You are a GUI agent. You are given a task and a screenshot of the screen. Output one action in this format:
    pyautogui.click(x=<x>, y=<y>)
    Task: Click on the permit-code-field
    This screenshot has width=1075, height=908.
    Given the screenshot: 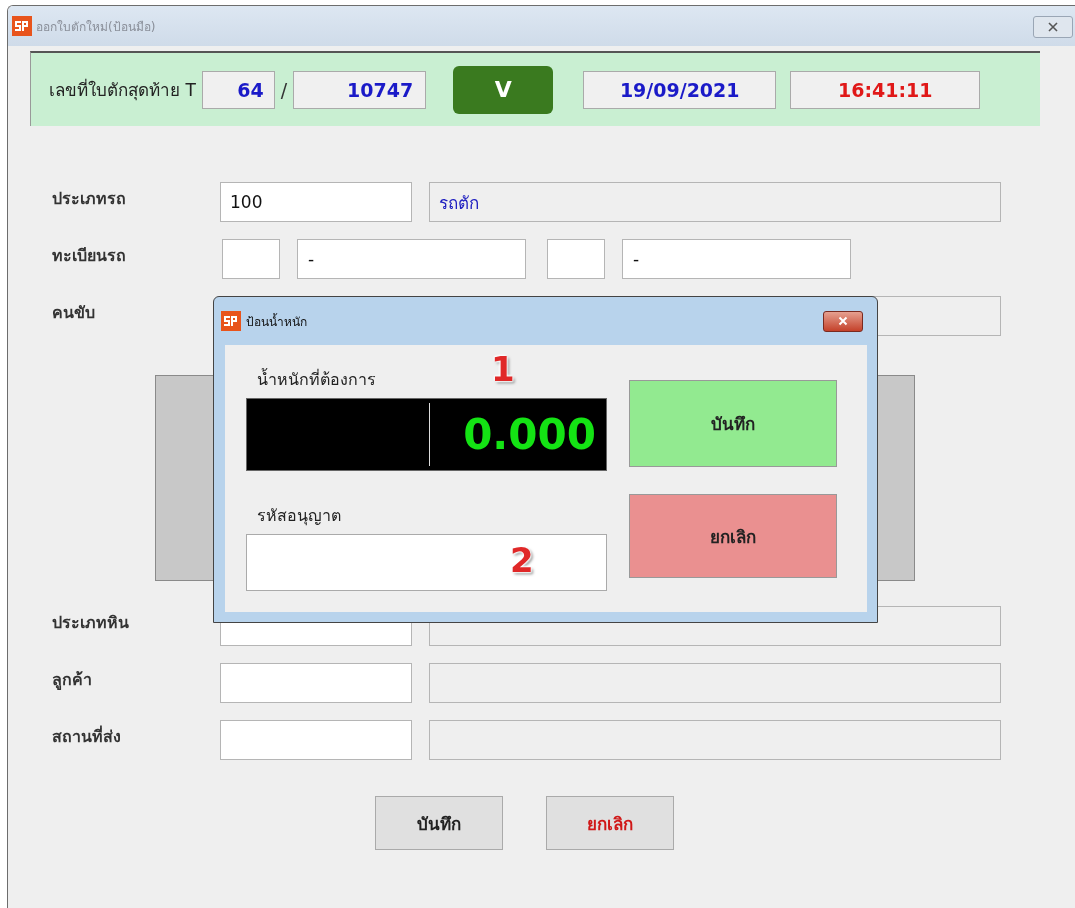 What is the action you would take?
    pyautogui.click(x=426, y=562)
    